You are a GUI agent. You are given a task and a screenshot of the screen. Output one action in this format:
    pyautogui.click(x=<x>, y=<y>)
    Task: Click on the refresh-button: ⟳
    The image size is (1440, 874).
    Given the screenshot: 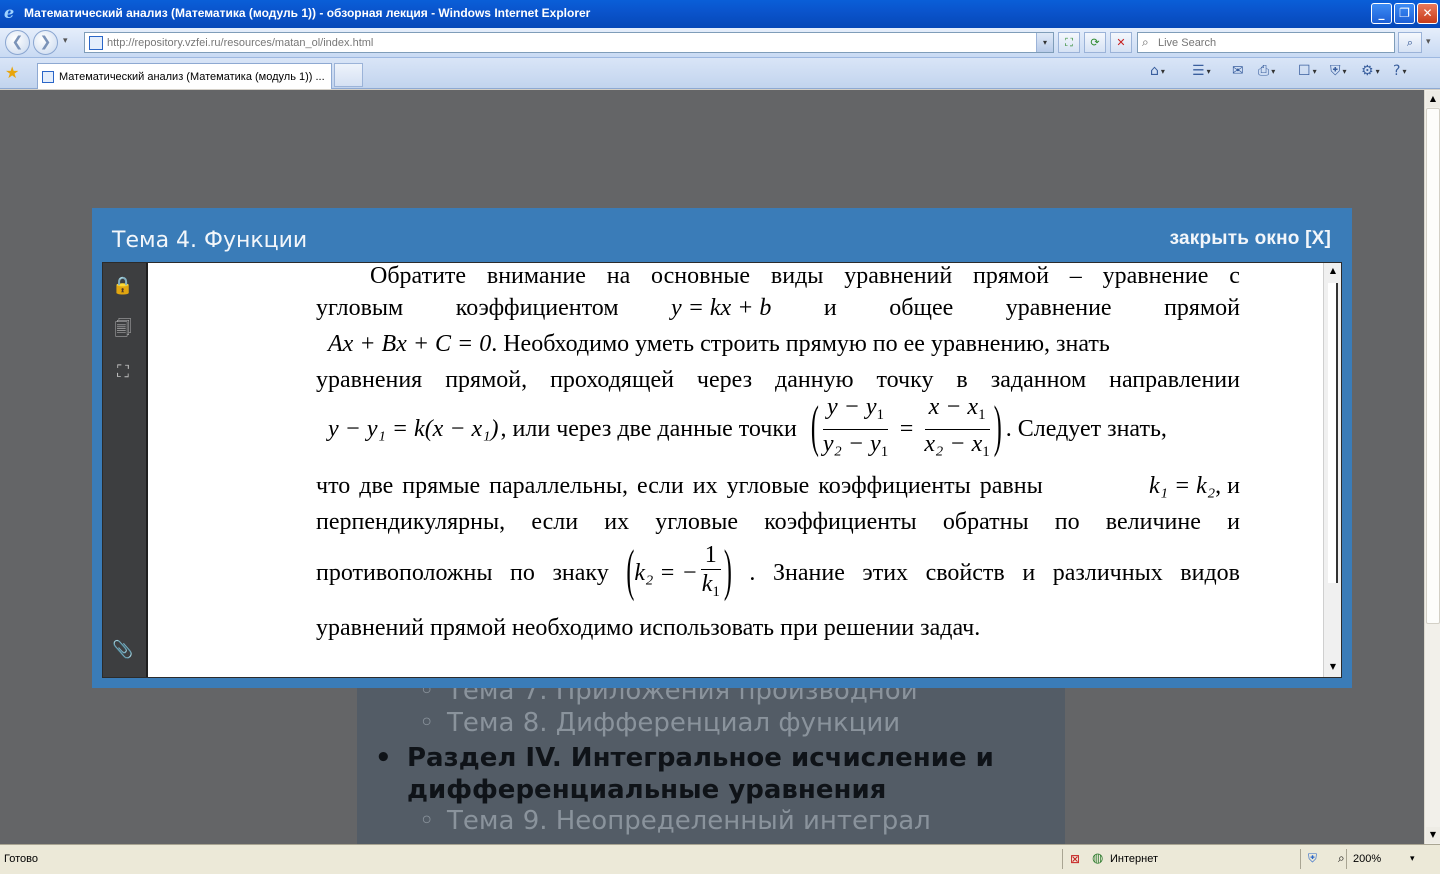 What is the action you would take?
    pyautogui.click(x=1095, y=42)
    